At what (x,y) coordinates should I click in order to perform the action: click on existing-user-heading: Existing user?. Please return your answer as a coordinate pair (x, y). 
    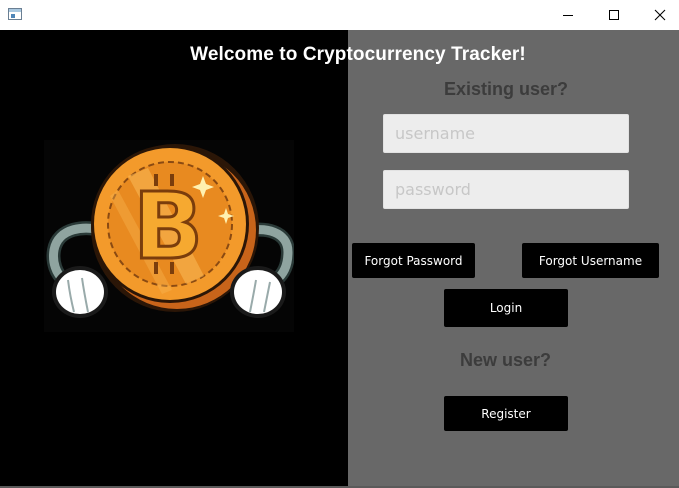
    Looking at the image, I should click on (506, 89).